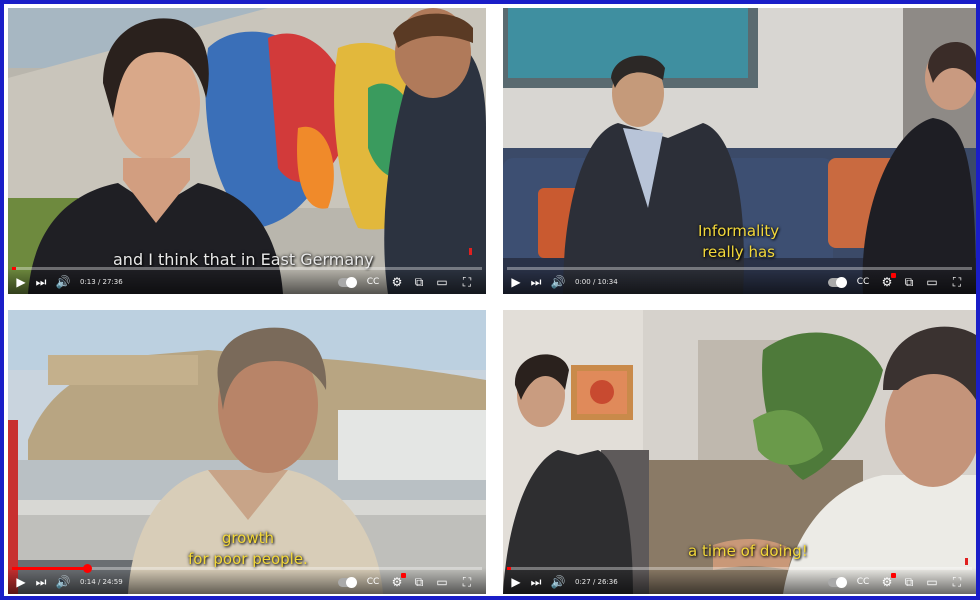 The image size is (980, 600). I want to click on player-controls-4: ▶ ⏭ 🔊 0:27 / 26:36 CC ⚙ ⧉ ▭ ⛶, so click(739, 580).